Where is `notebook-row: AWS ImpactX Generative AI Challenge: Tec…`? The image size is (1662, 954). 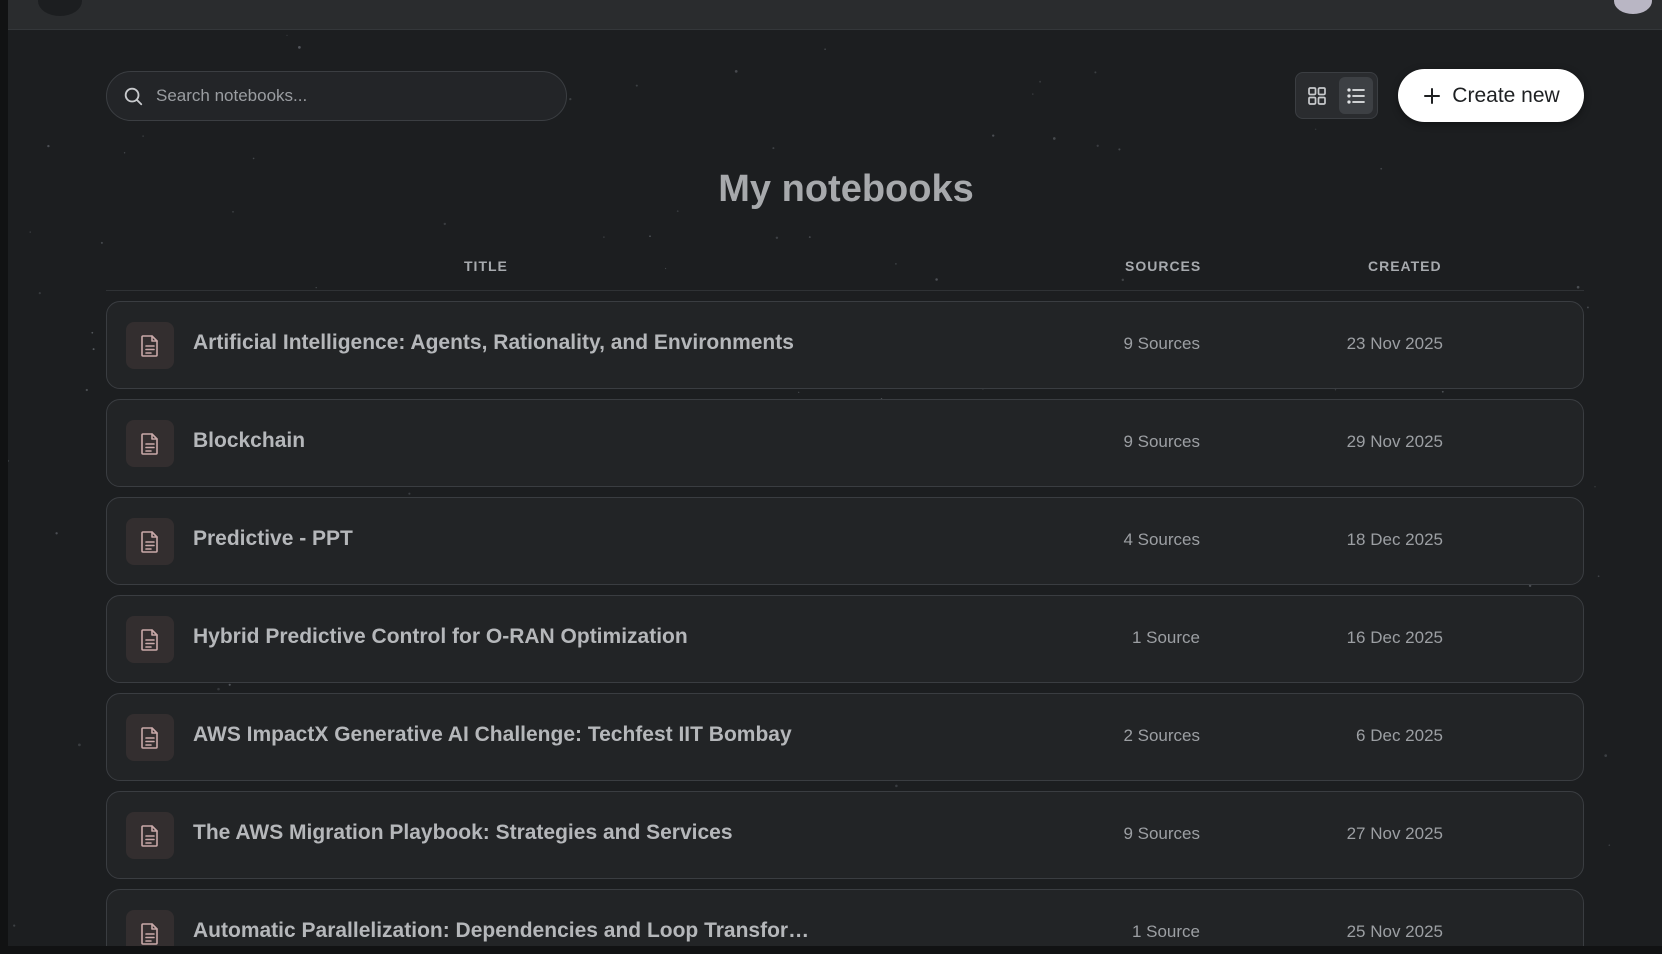 notebook-row: AWS ImpactX Generative AI Challenge: Tec… is located at coordinates (845, 737).